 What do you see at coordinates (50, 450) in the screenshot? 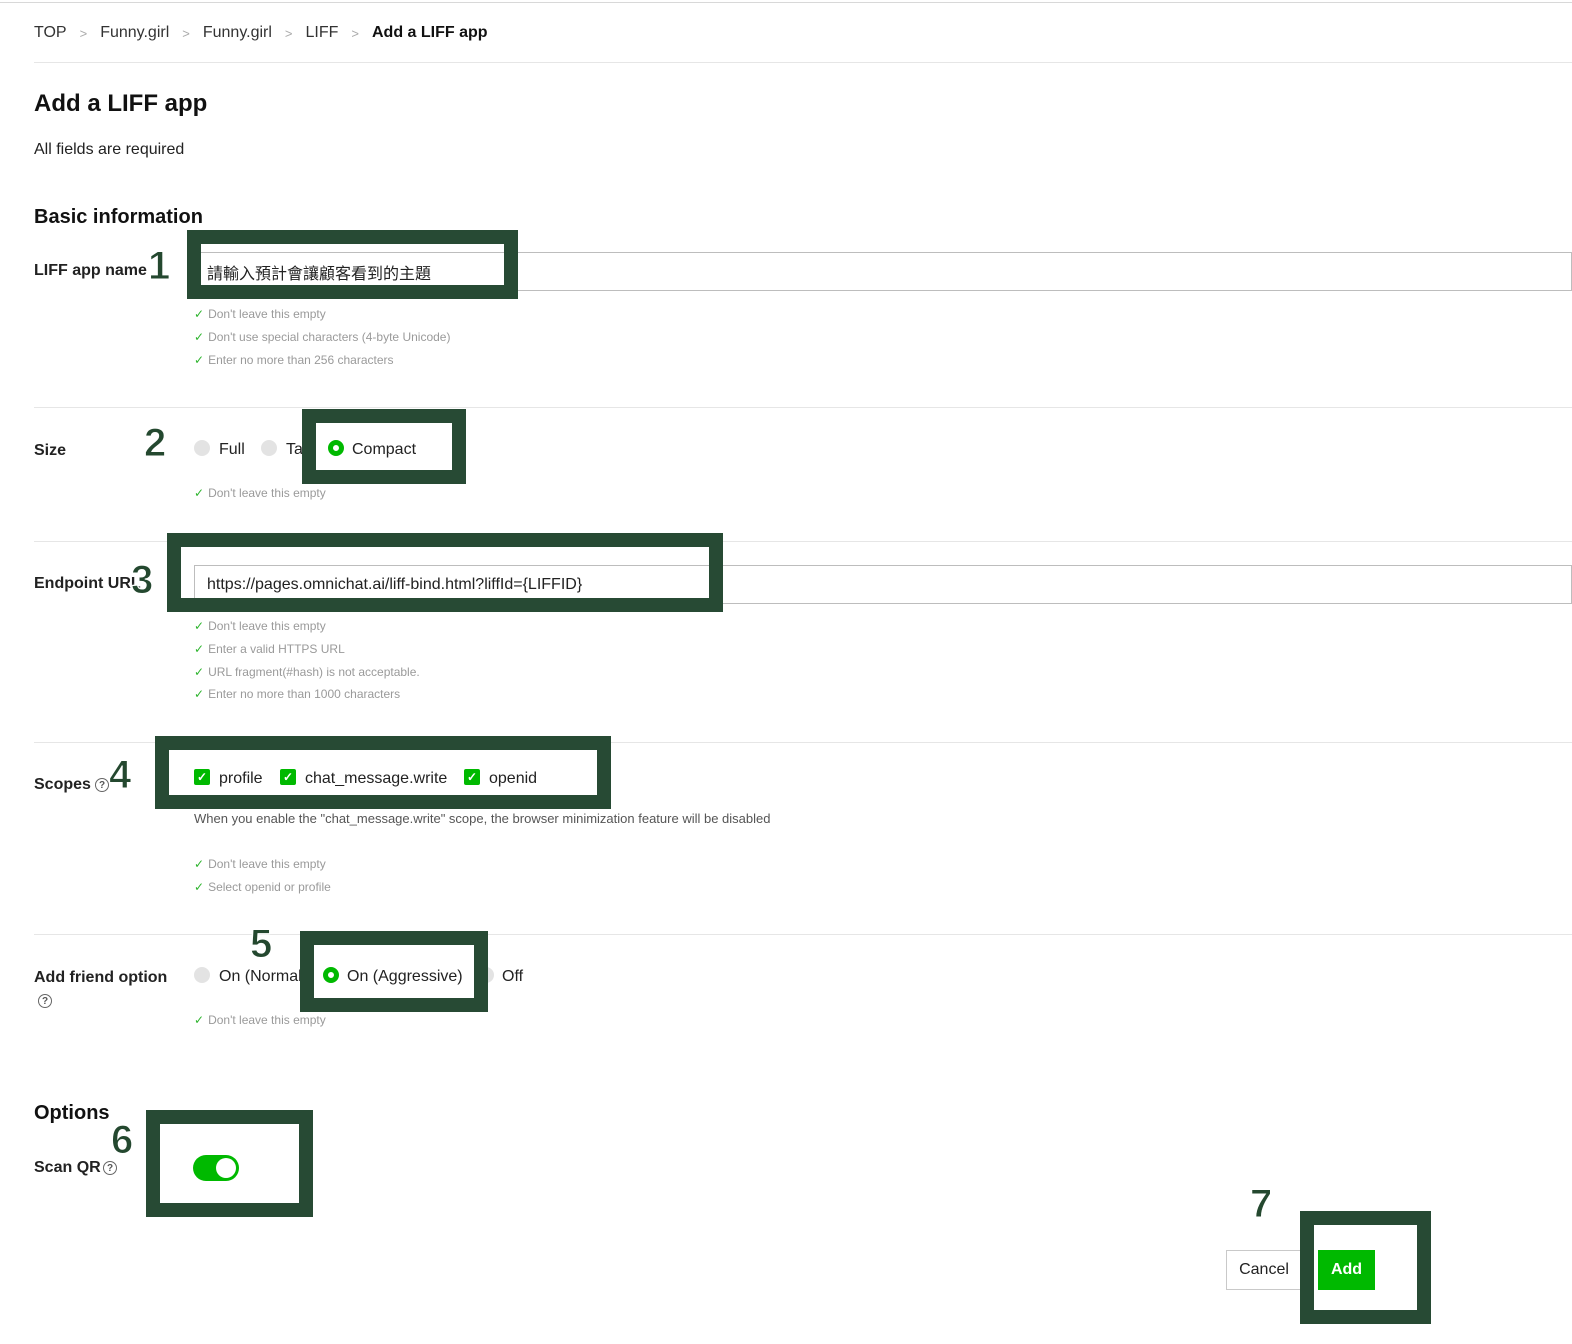
I see `size-label: Size` at bounding box center [50, 450].